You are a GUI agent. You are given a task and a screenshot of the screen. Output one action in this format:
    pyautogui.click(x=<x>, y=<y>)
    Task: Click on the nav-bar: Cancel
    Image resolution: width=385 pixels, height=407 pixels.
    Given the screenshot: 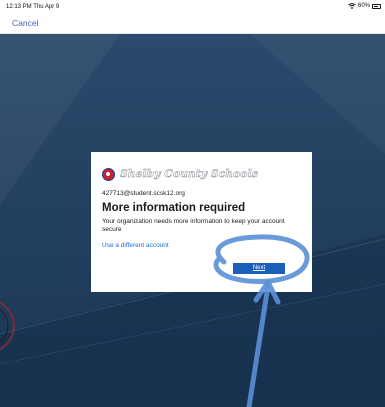 What is the action you would take?
    pyautogui.click(x=192, y=24)
    